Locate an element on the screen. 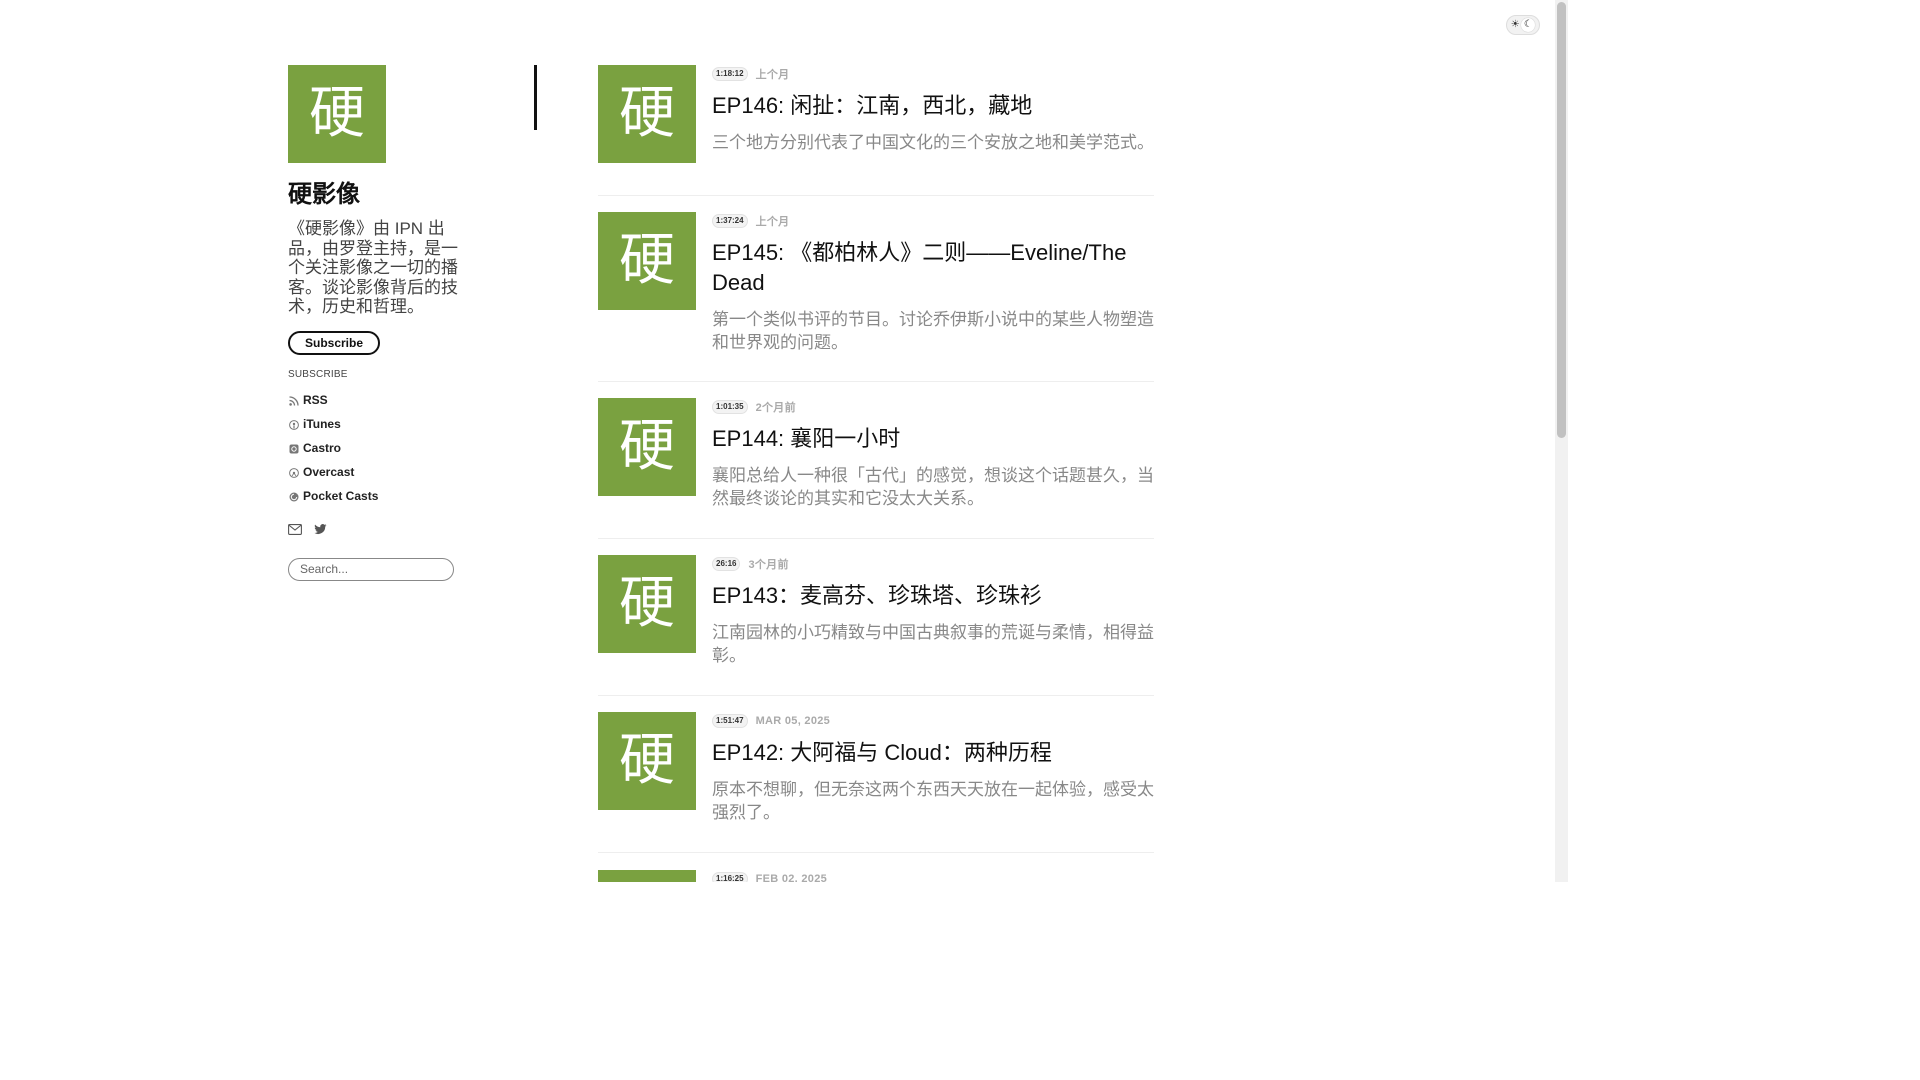  duration-badge: 1:01:35 is located at coordinates (730, 407).